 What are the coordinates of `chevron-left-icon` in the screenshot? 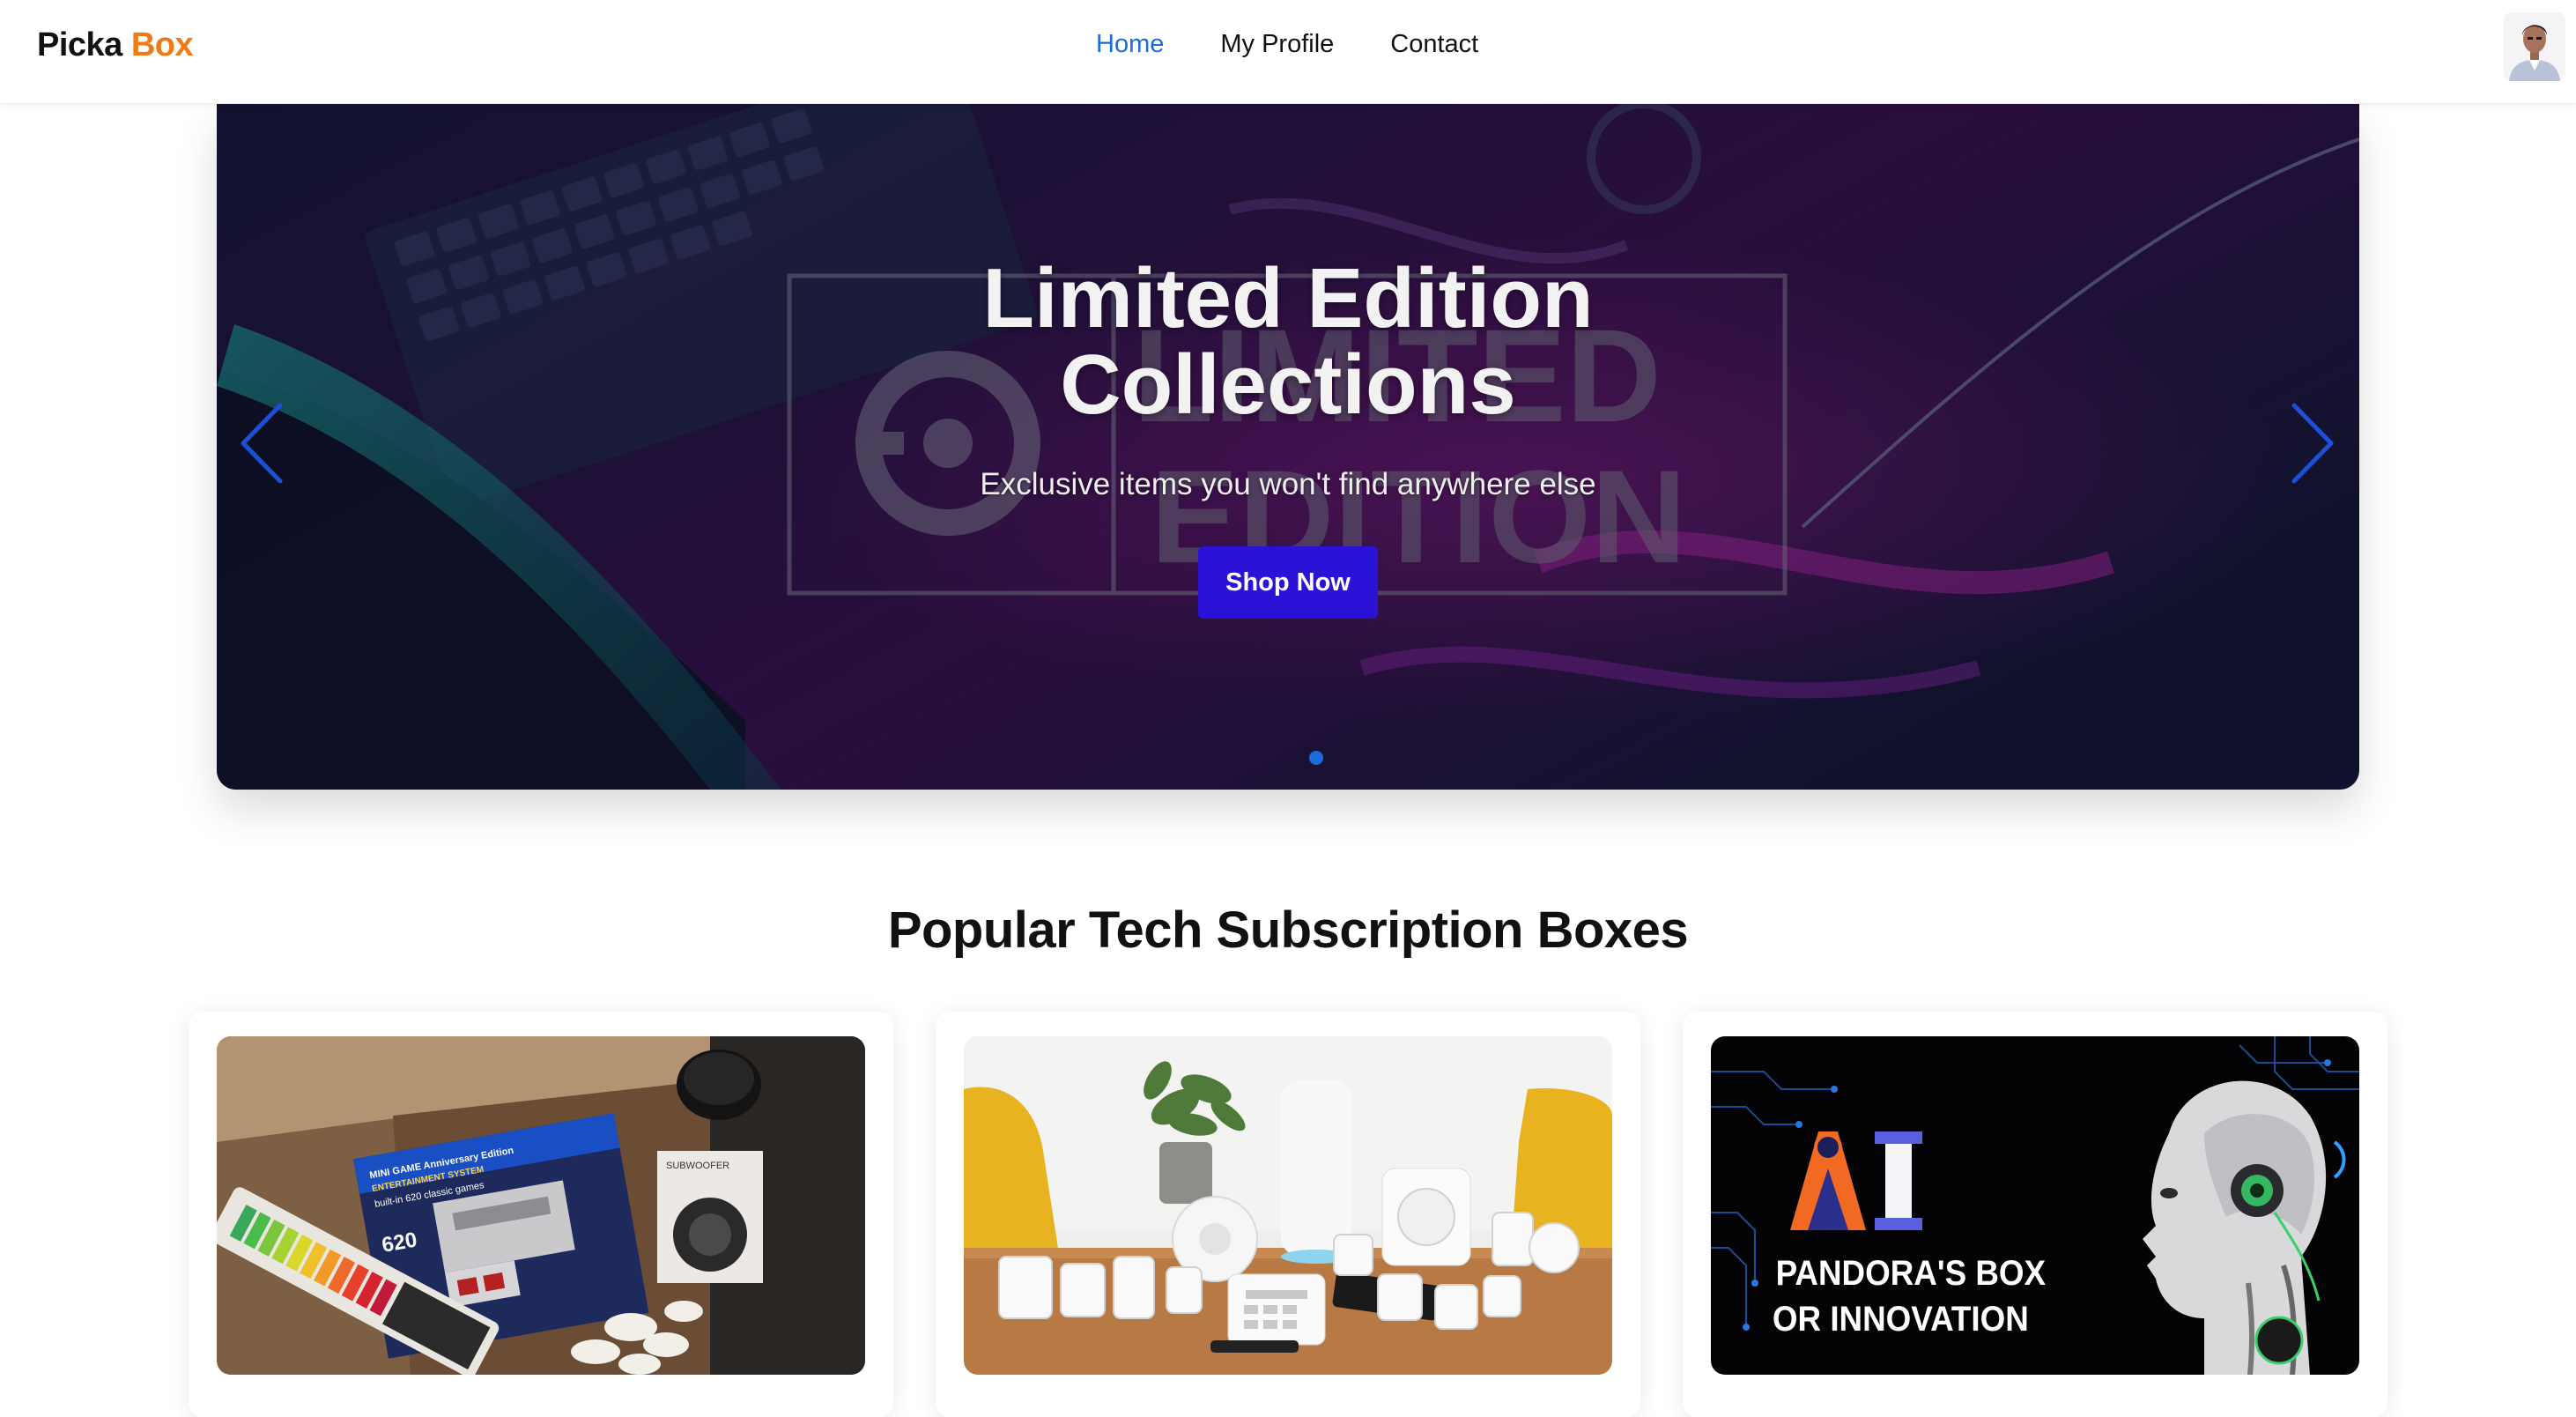 It's located at (262, 443).